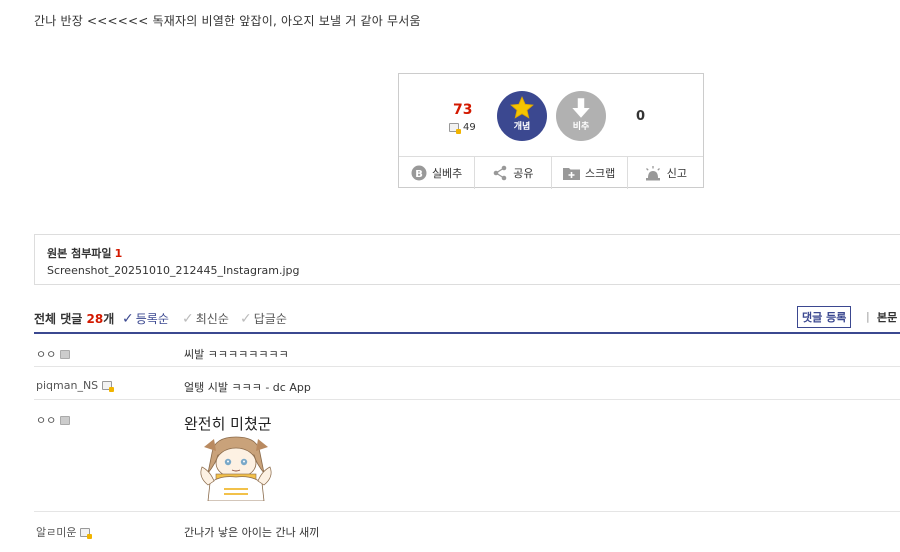  I want to click on share-button: 공유, so click(513, 173).